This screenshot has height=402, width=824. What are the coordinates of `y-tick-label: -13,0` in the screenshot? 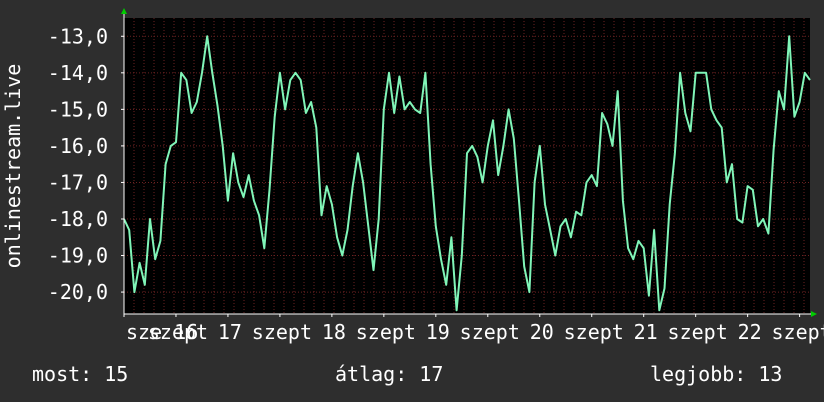 It's located at (78, 36).